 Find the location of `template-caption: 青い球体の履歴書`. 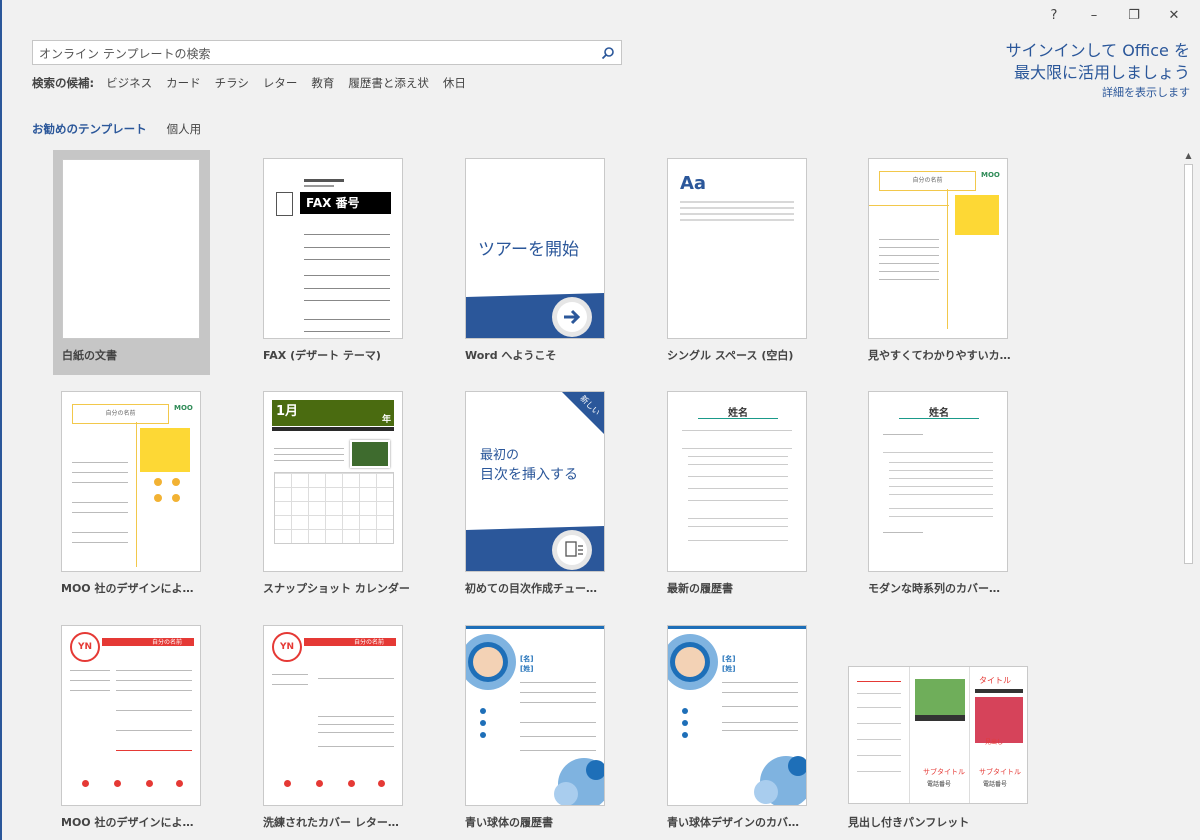

template-caption: 青い球体の履歴書 is located at coordinates (509, 822).